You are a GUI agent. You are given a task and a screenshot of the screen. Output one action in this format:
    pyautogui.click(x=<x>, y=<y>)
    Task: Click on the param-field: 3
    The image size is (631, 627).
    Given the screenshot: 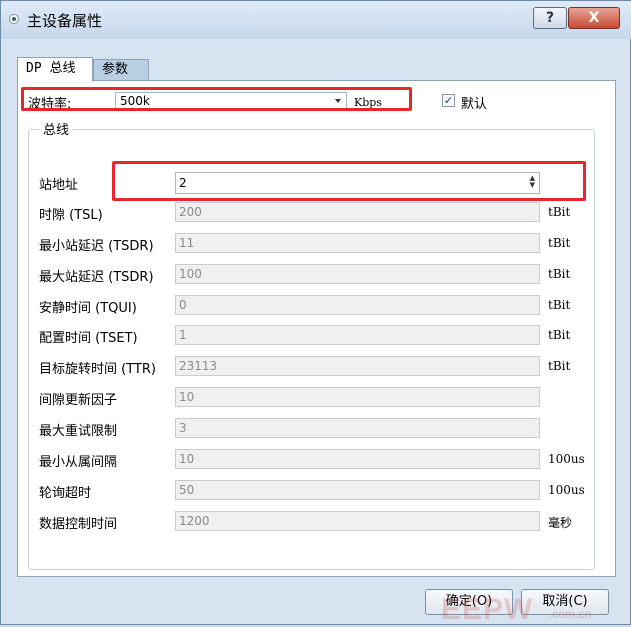 What is the action you would take?
    pyautogui.click(x=357, y=428)
    